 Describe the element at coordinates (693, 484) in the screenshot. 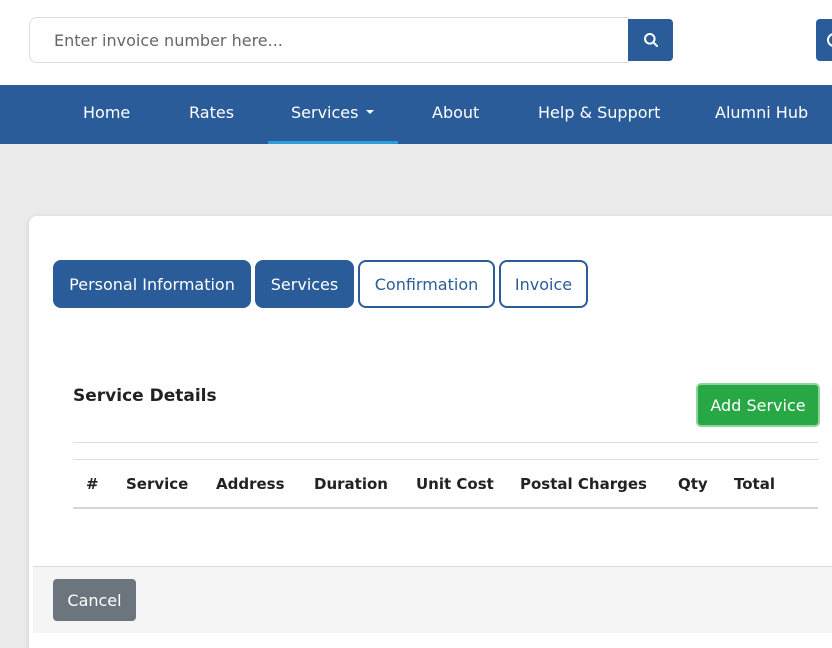

I see `column-header-qty: Qty` at that location.